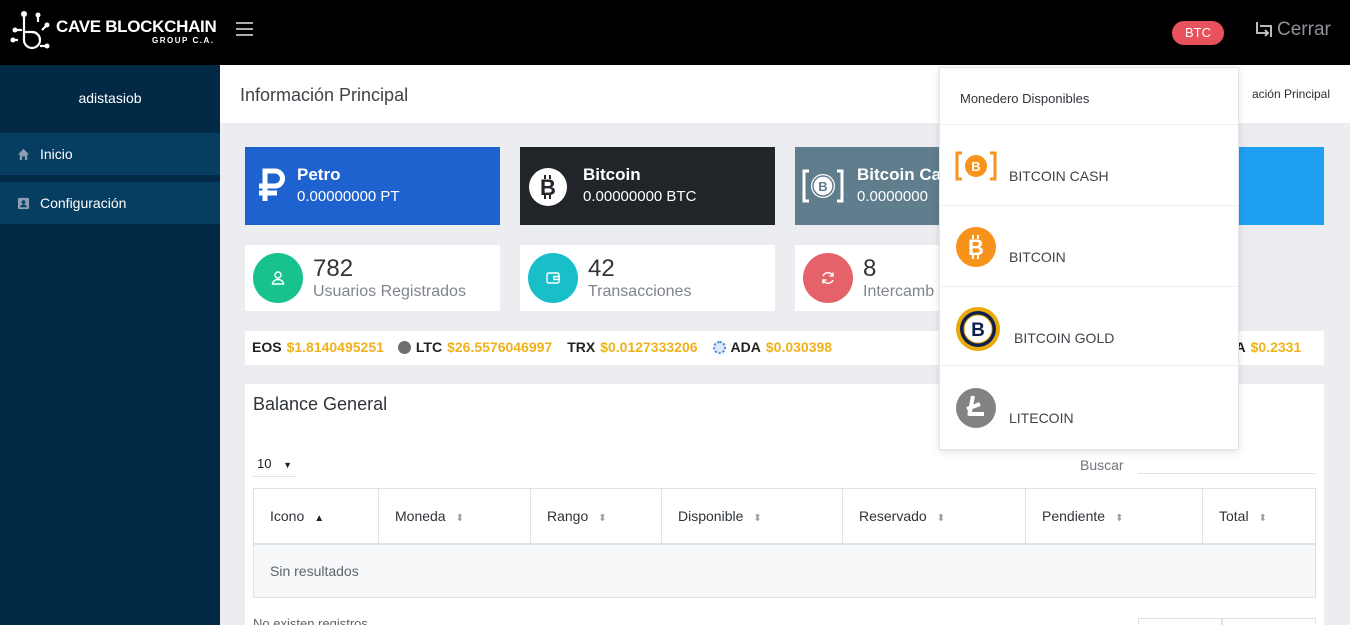 The height and width of the screenshot is (625, 1350). I want to click on sidebar-username: adistasiob, so click(110, 98).